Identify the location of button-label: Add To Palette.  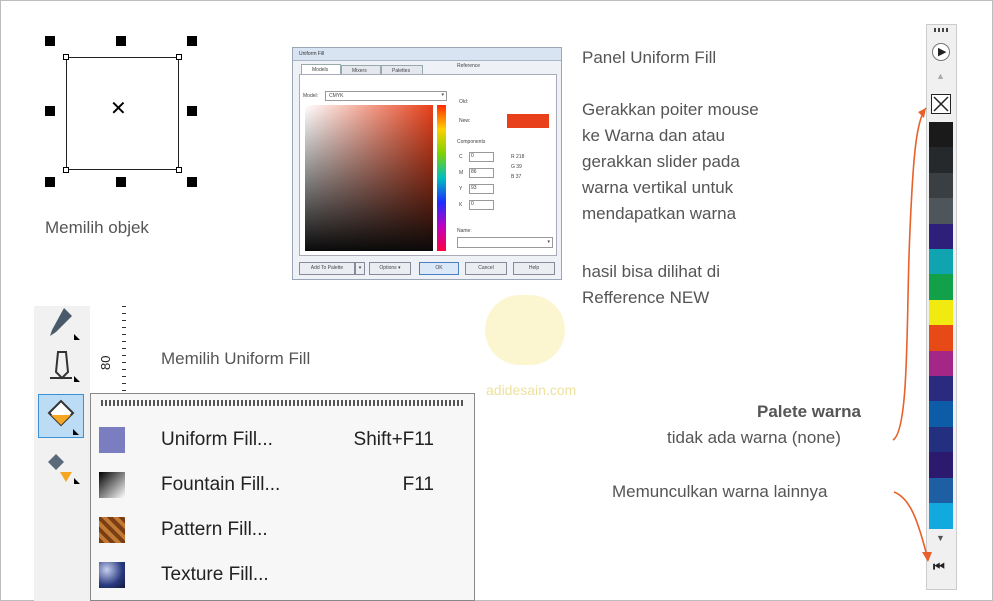
(327, 268).